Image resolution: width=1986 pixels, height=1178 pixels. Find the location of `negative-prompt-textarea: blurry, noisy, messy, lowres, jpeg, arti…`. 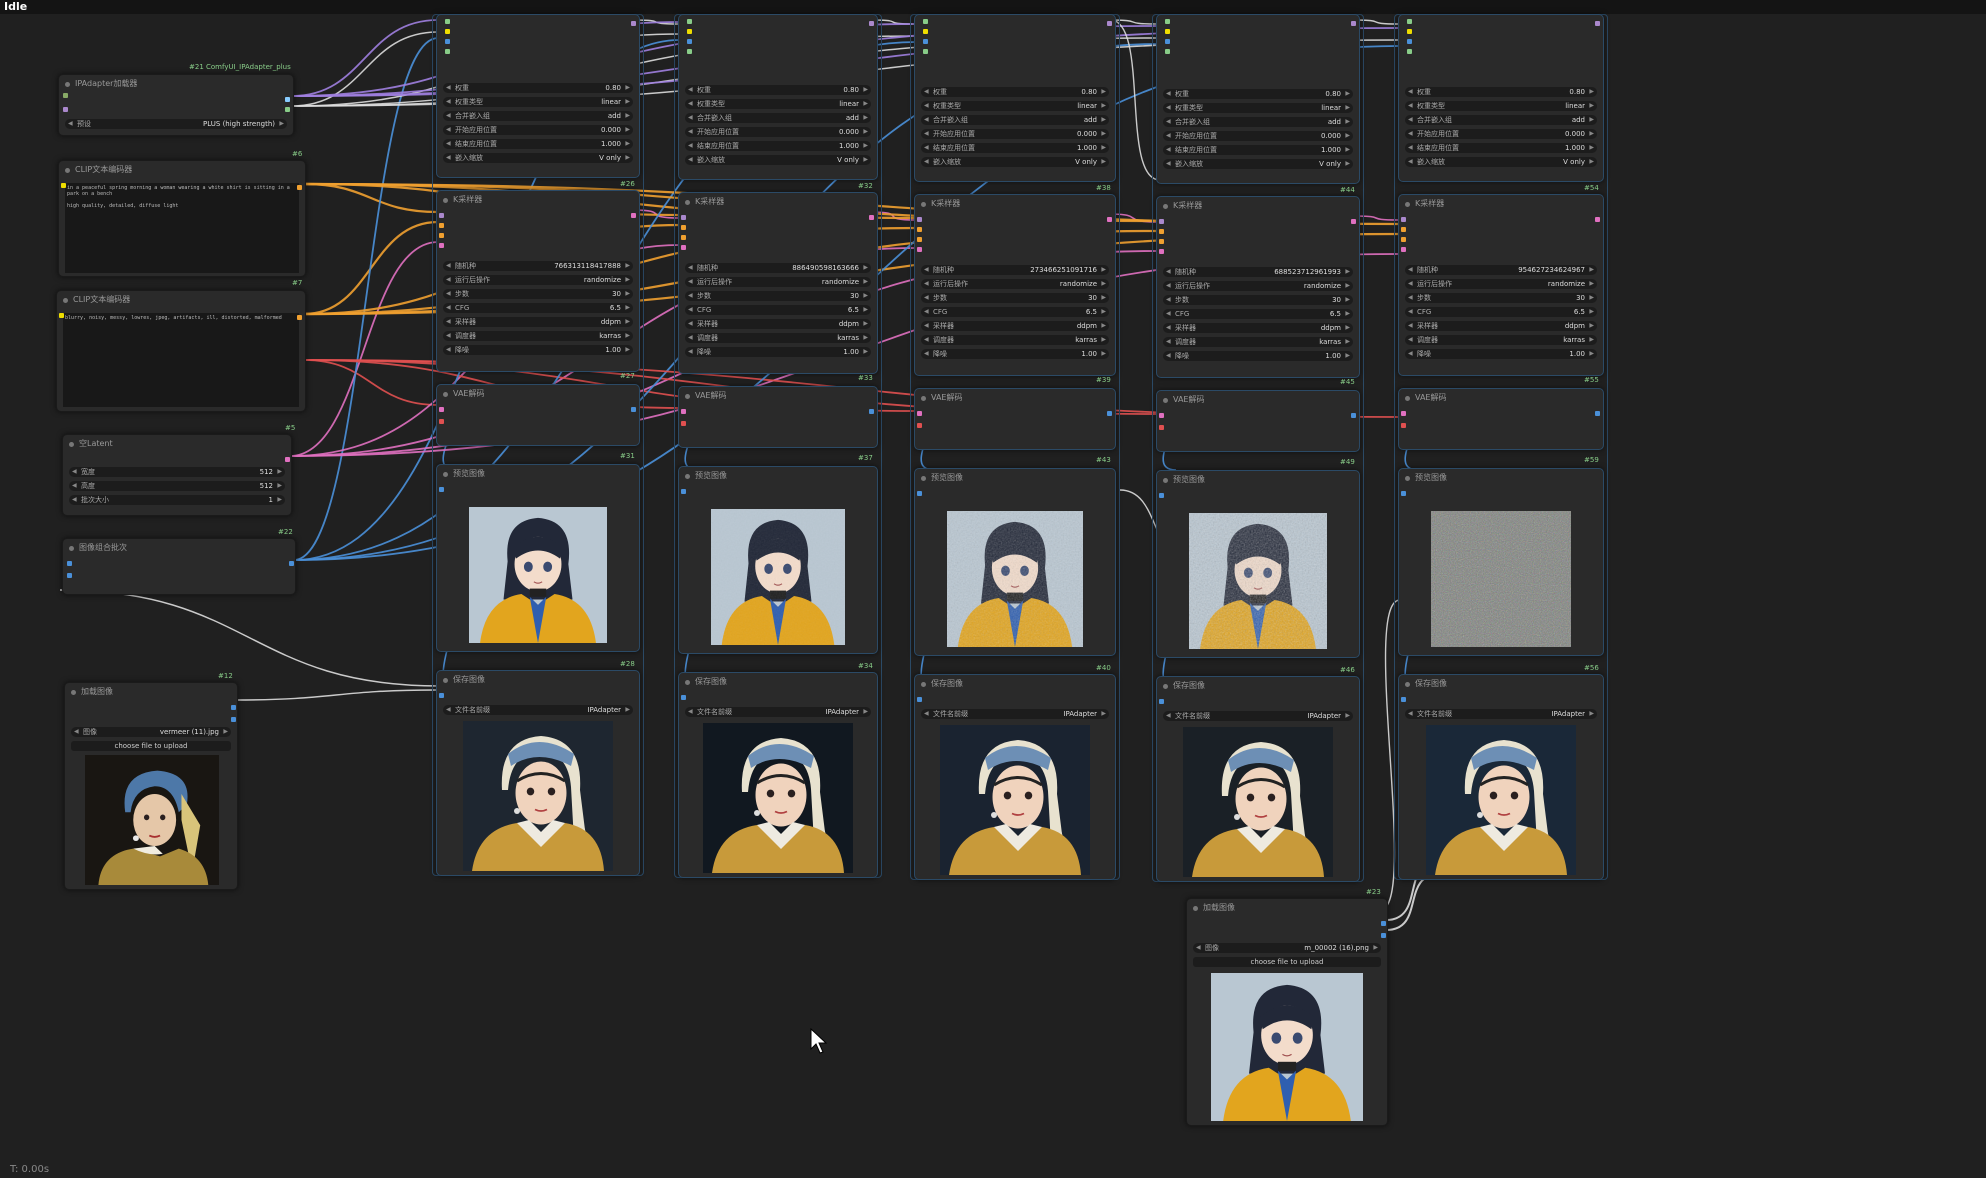

negative-prompt-textarea: blurry, noisy, messy, lowres, jpeg, arti… is located at coordinates (181, 360).